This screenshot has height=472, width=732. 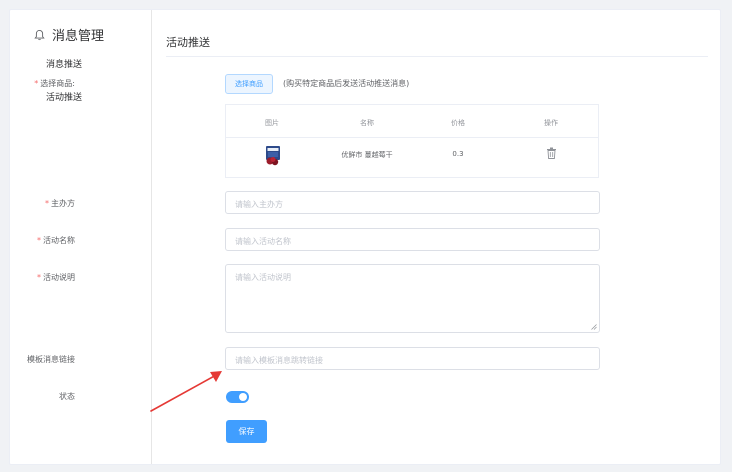 What do you see at coordinates (412, 141) in the screenshot?
I see `goods-table: 图片 名称 价格 操作 优鲜市 蔓越莓干 0.3` at bounding box center [412, 141].